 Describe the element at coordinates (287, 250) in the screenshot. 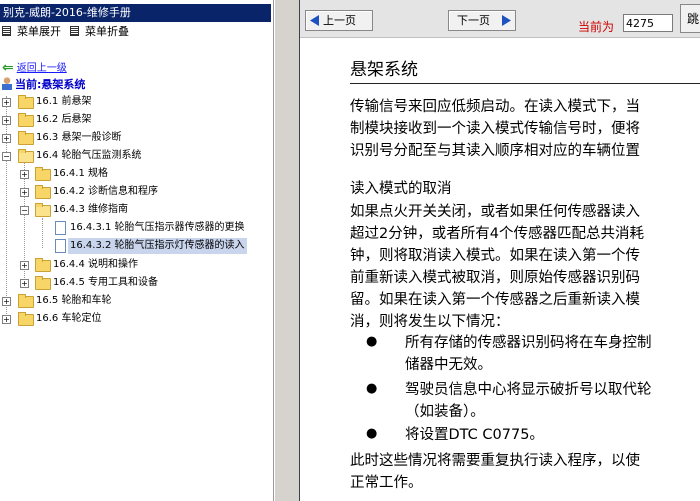

I see `panel-splitter` at that location.